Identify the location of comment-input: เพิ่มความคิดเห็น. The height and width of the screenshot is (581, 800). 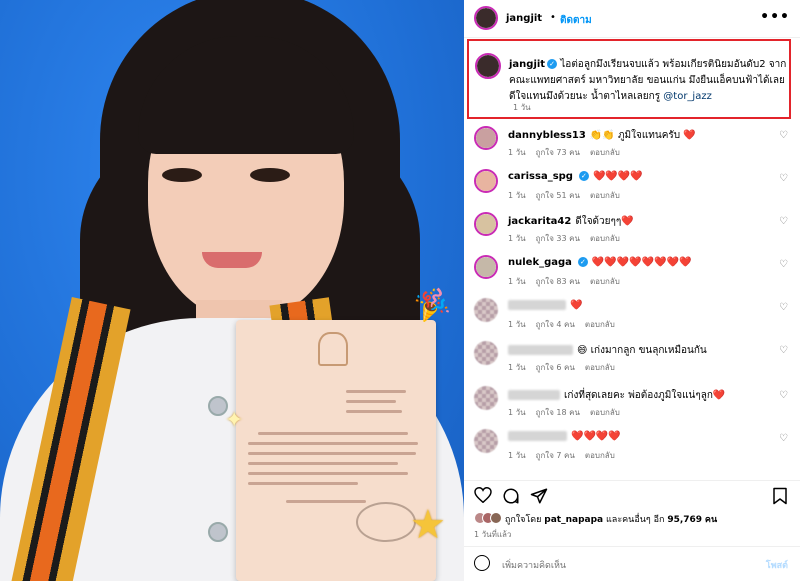
(534, 565).